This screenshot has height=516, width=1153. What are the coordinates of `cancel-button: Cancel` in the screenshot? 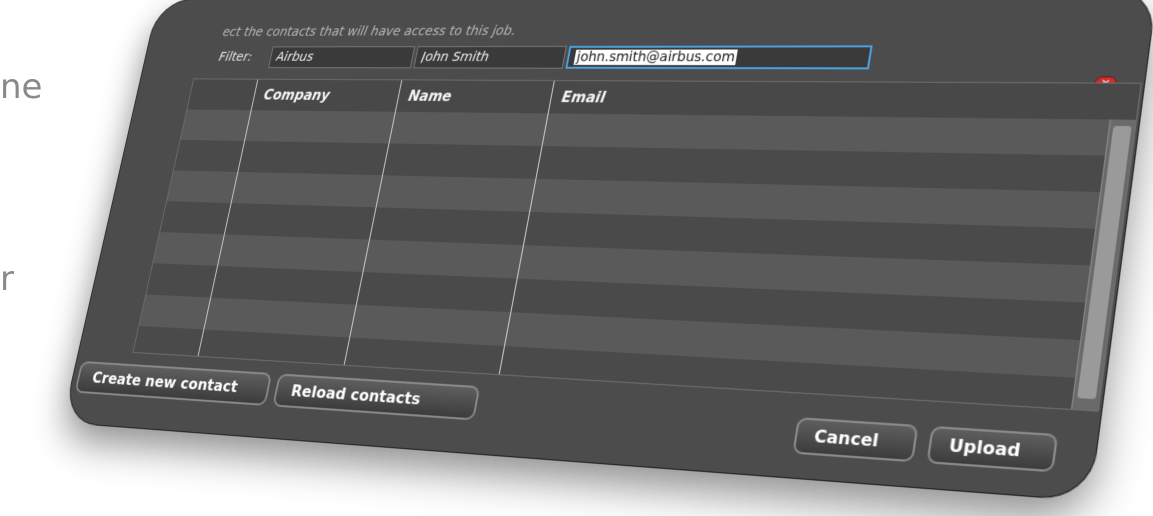 It's located at (855, 440).